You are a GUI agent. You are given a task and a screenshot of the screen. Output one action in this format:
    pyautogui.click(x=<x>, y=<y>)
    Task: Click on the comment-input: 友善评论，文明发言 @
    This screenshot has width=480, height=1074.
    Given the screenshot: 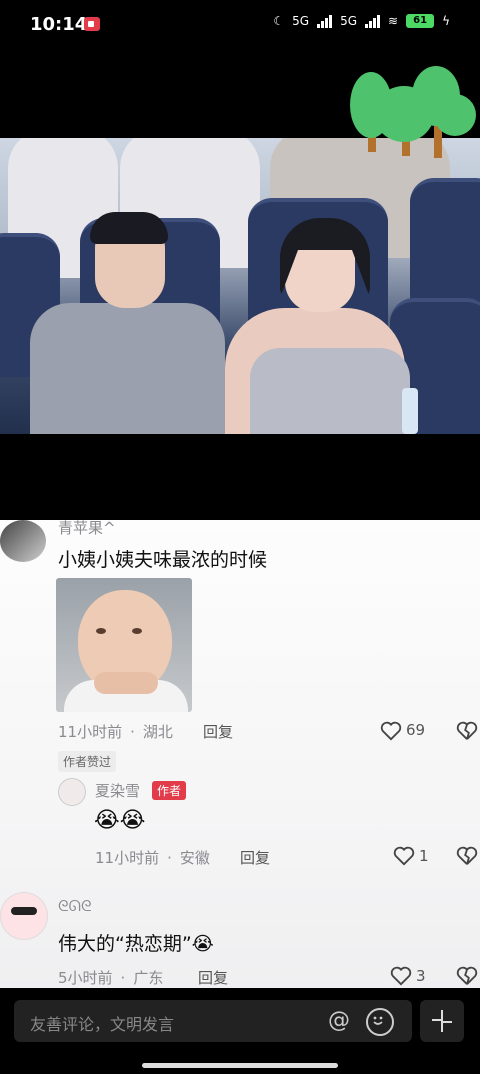 What is the action you would take?
    pyautogui.click(x=213, y=1021)
    